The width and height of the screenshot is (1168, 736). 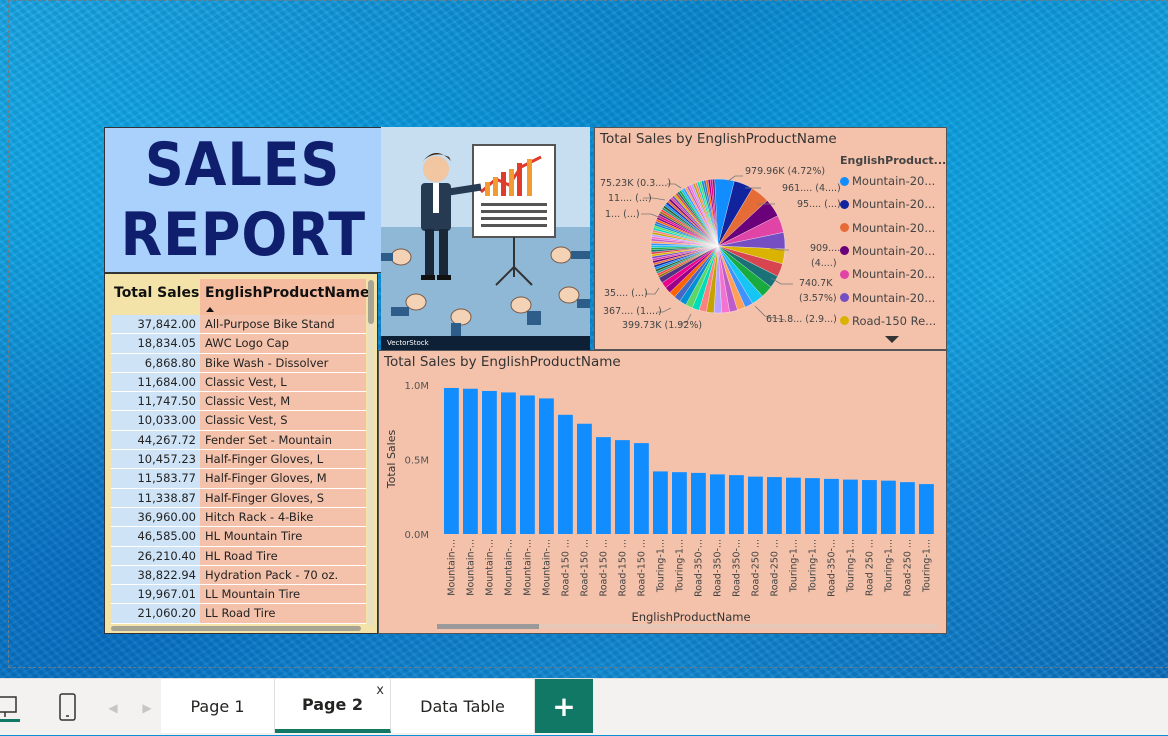 I want to click on table-row: 46,585.00 HL Mountain Tire, so click(x=238, y=537).